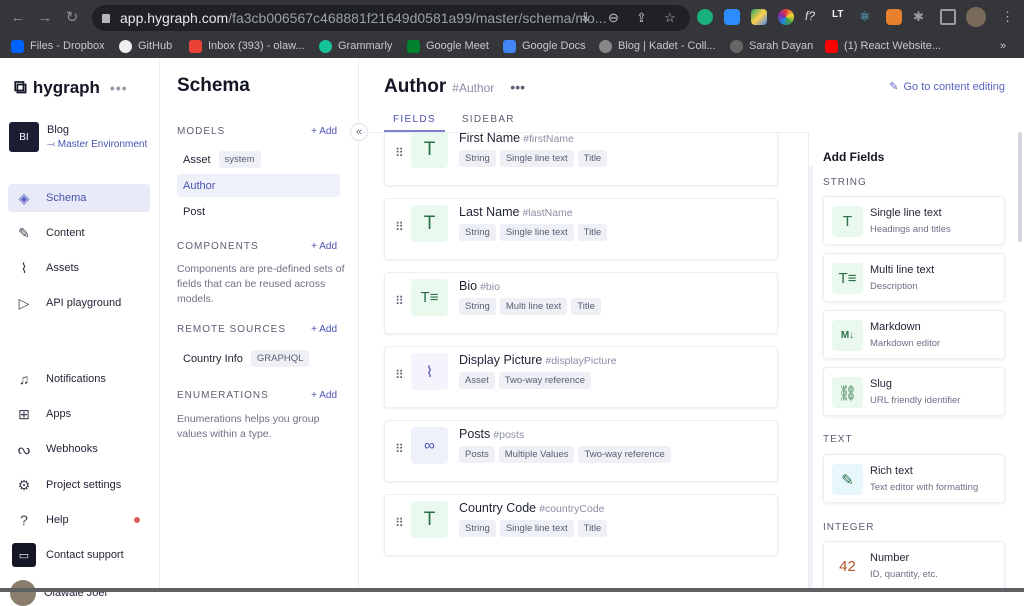  I want to click on sidebar-item-project-settings: ⚙ Project settings, so click(79, 485).